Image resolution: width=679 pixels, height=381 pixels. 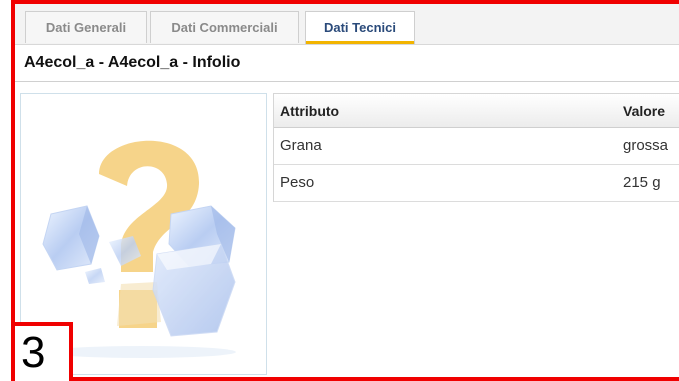 What do you see at coordinates (360, 27) in the screenshot?
I see `tab-dati-tecnici: Dati Tecnici` at bounding box center [360, 27].